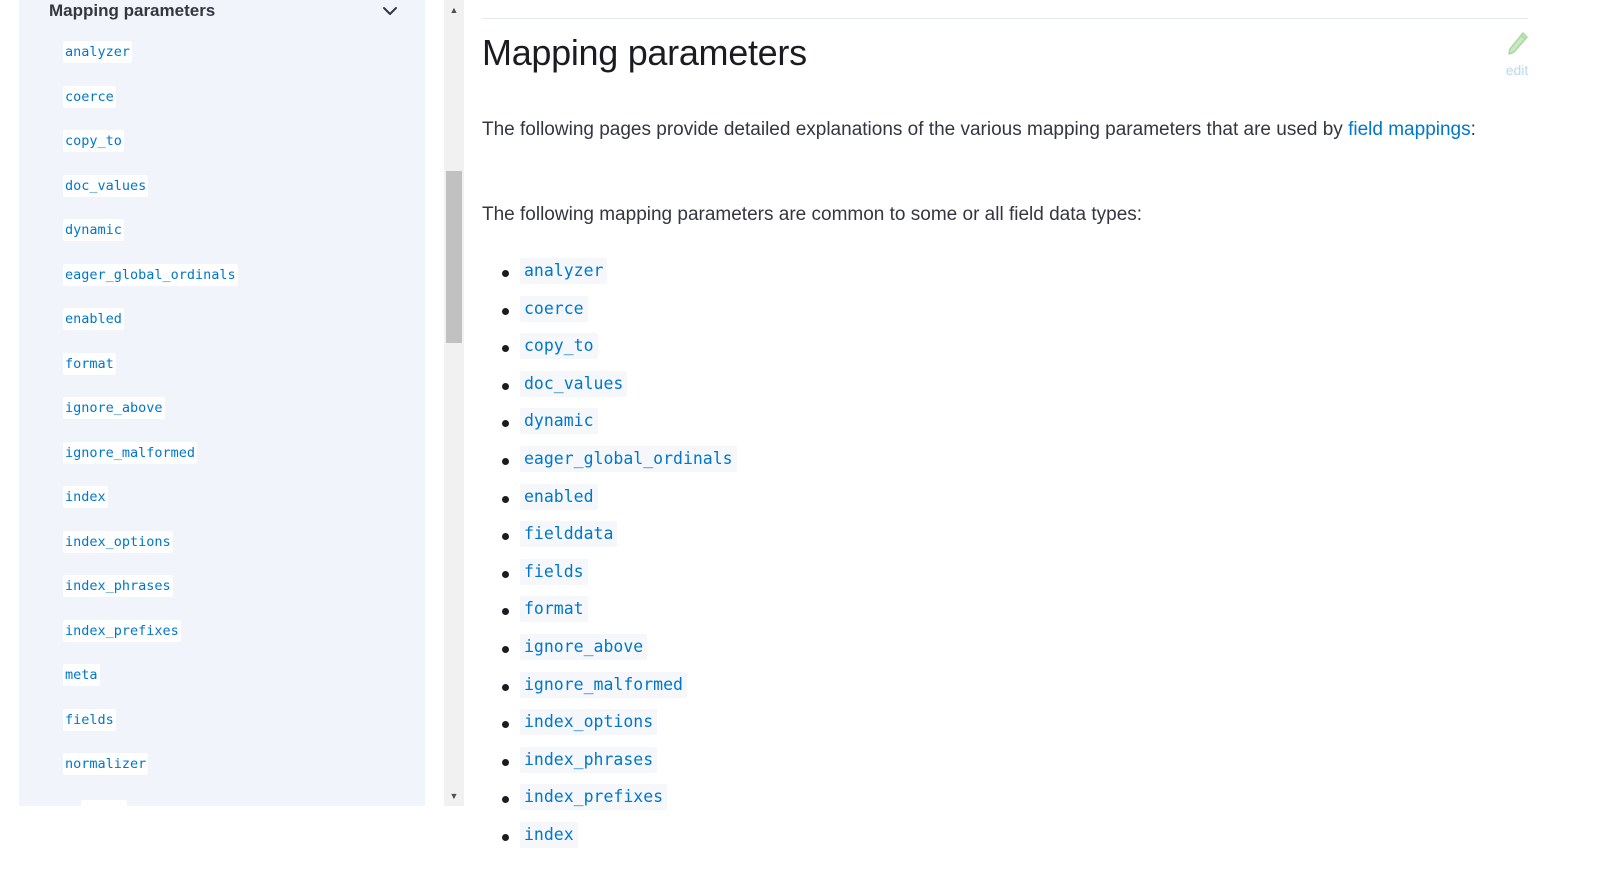 Image resolution: width=1605 pixels, height=869 pixels. What do you see at coordinates (106, 185) in the screenshot?
I see `sidebar-item-link: doc_values` at bounding box center [106, 185].